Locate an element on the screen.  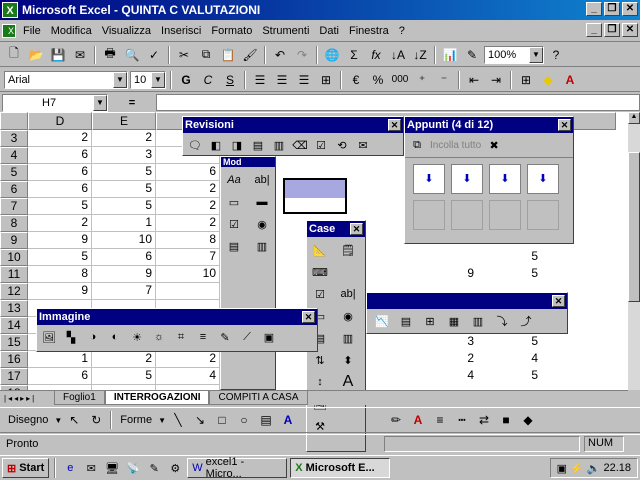
underline-button: S is located at coordinates (230, 80).